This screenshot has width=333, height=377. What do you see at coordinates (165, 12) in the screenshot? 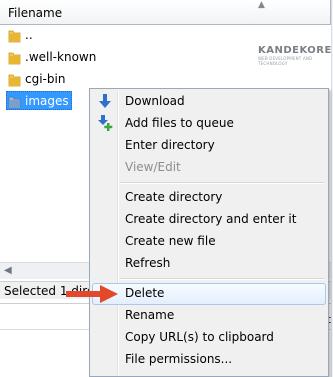
I see `filename-column-header: Filename ▲` at bounding box center [165, 12].